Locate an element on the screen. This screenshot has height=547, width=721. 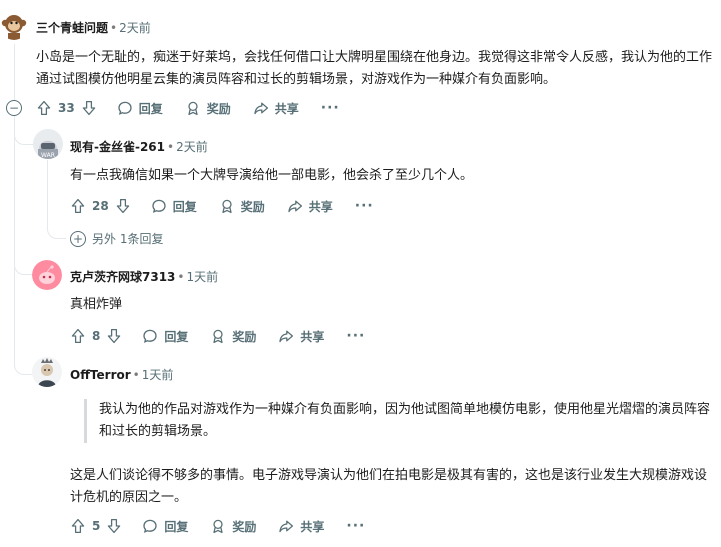
comment-author-header: 三个青蛙问题 • 2天前 is located at coordinates (93, 27).